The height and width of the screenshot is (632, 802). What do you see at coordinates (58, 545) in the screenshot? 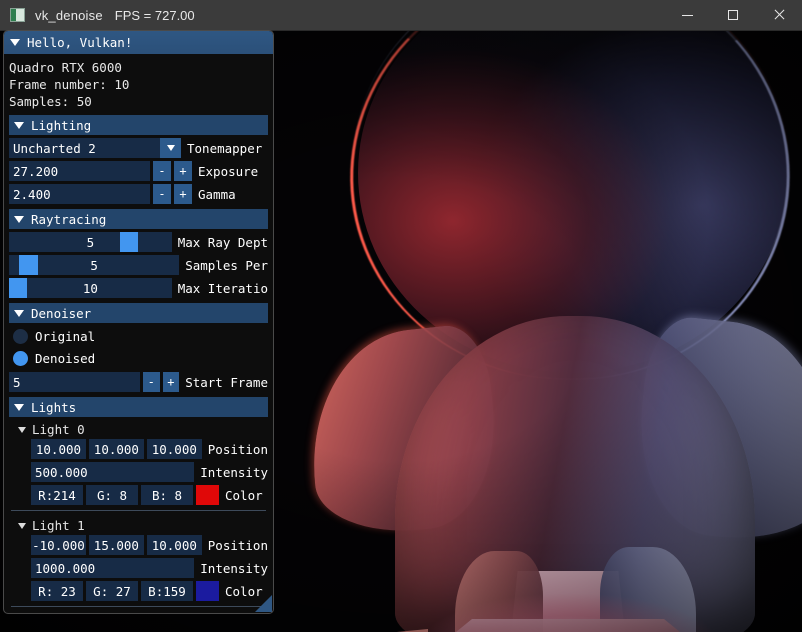
I see `light1-position-x: -10.000` at bounding box center [58, 545].